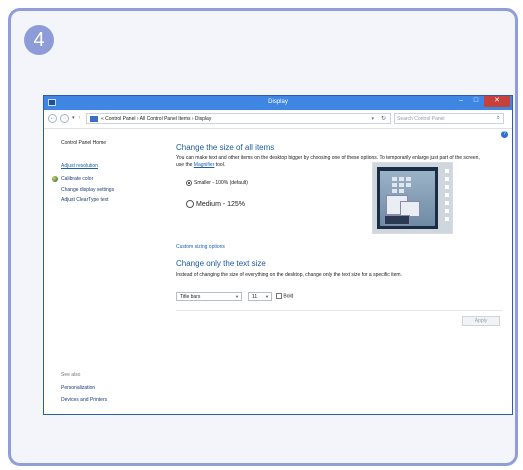 This screenshot has height=470, width=523. I want to click on option-smaller: Smaller - 100% (default), so click(217, 183).